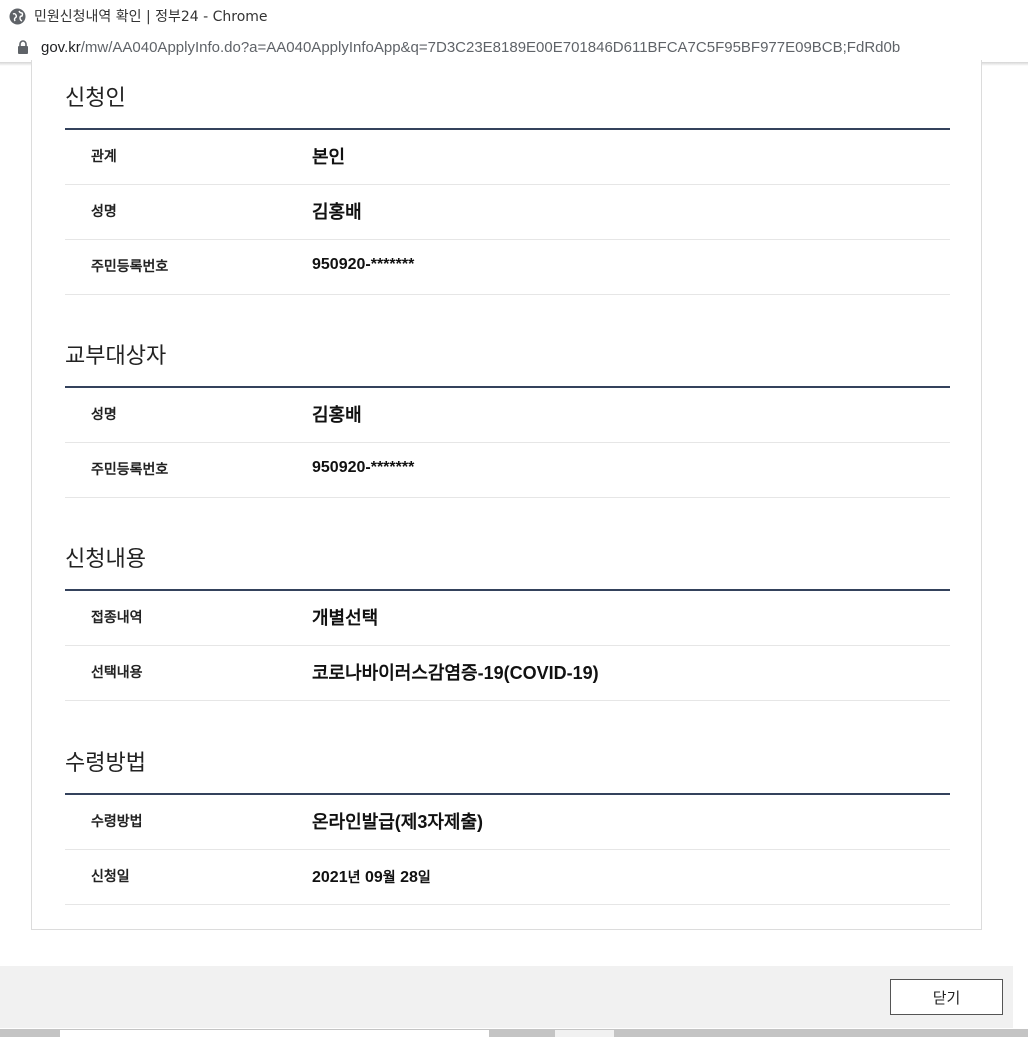  What do you see at coordinates (104, 157) in the screenshot?
I see `row-label: 관계` at bounding box center [104, 157].